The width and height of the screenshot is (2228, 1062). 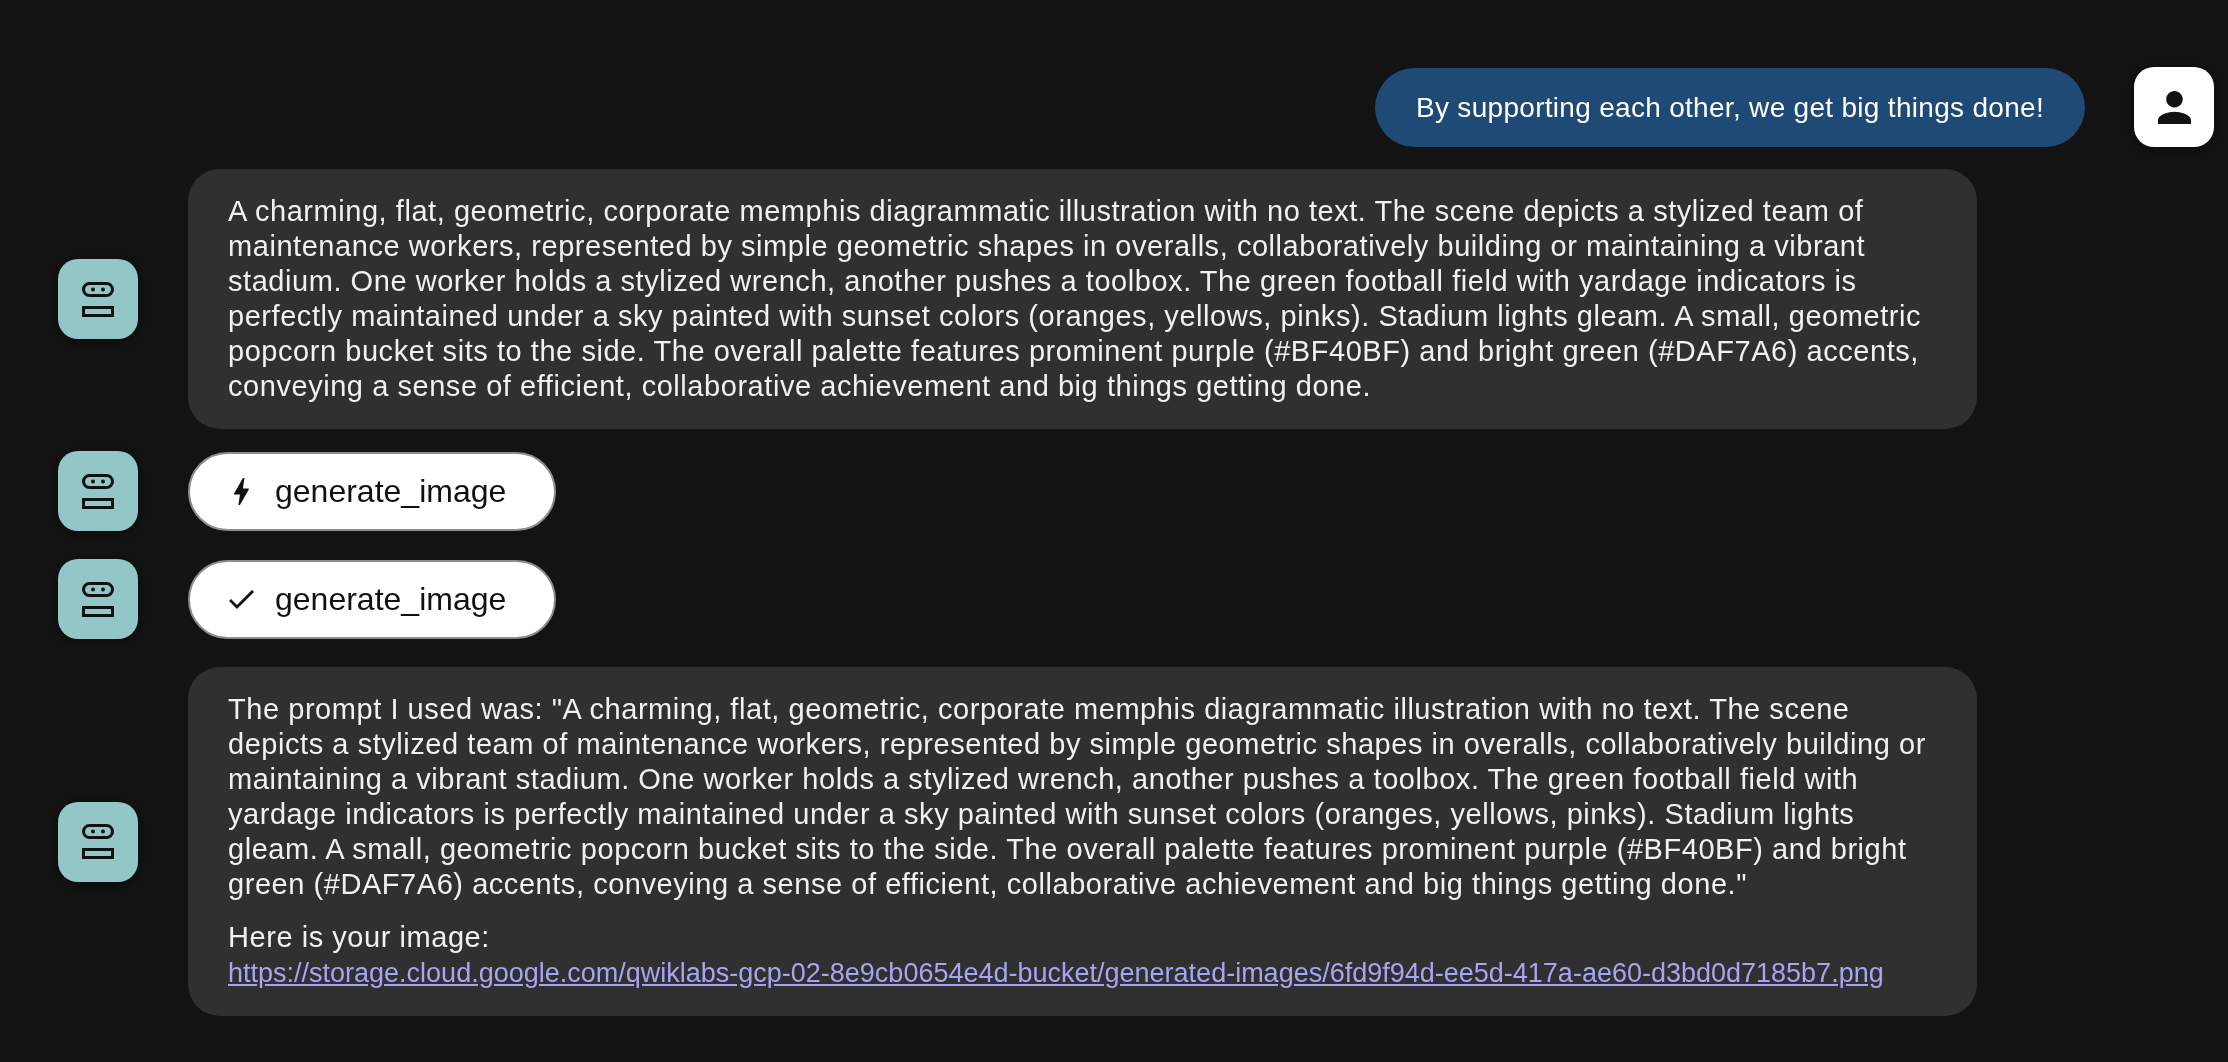 I want to click on message-text: Here is your image:, so click(x=359, y=937).